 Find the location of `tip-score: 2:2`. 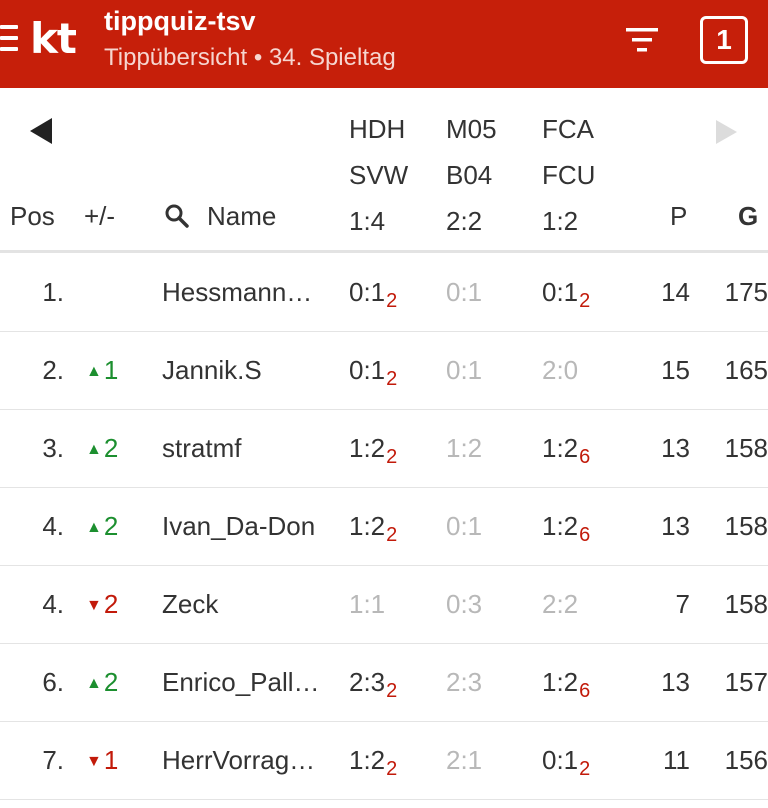

tip-score: 2:2 is located at coordinates (560, 604).